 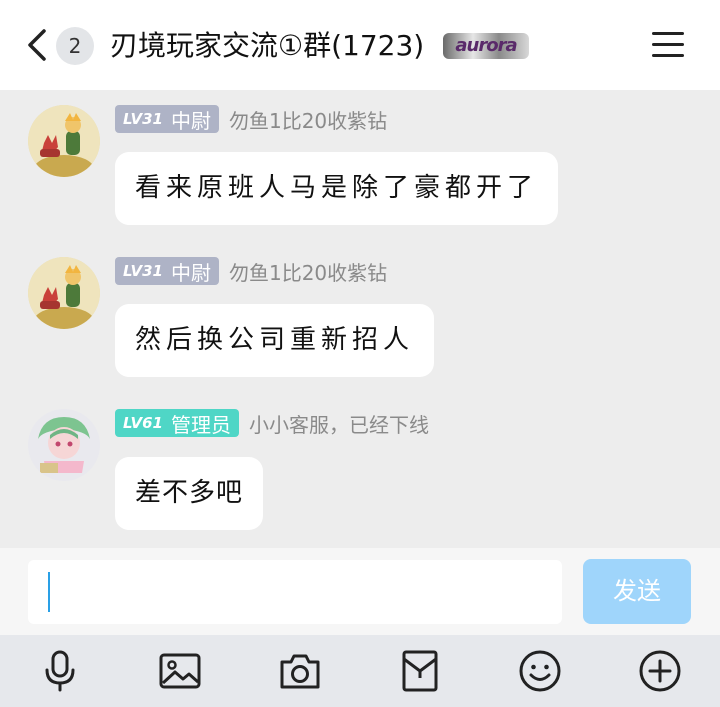 What do you see at coordinates (200, 424) in the screenshot?
I see `rank-label: 管理员` at bounding box center [200, 424].